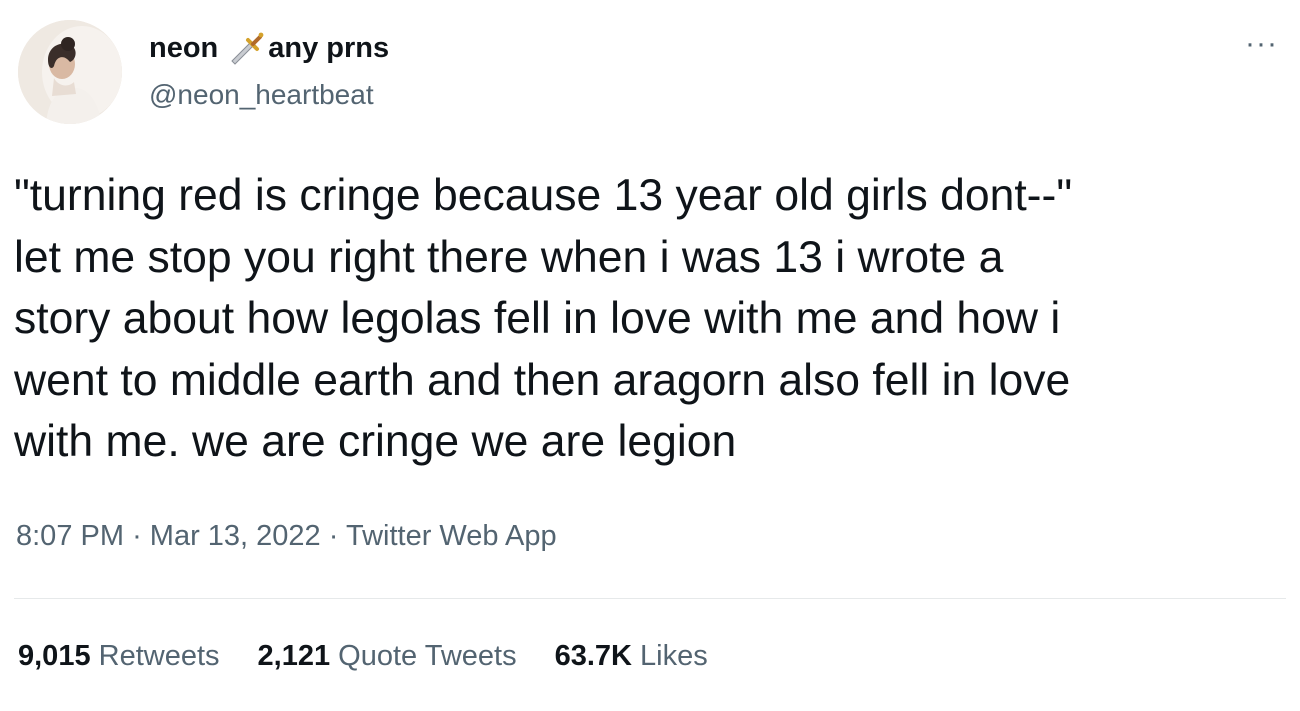 The image size is (1300, 711). I want to click on divider, so click(650, 598).